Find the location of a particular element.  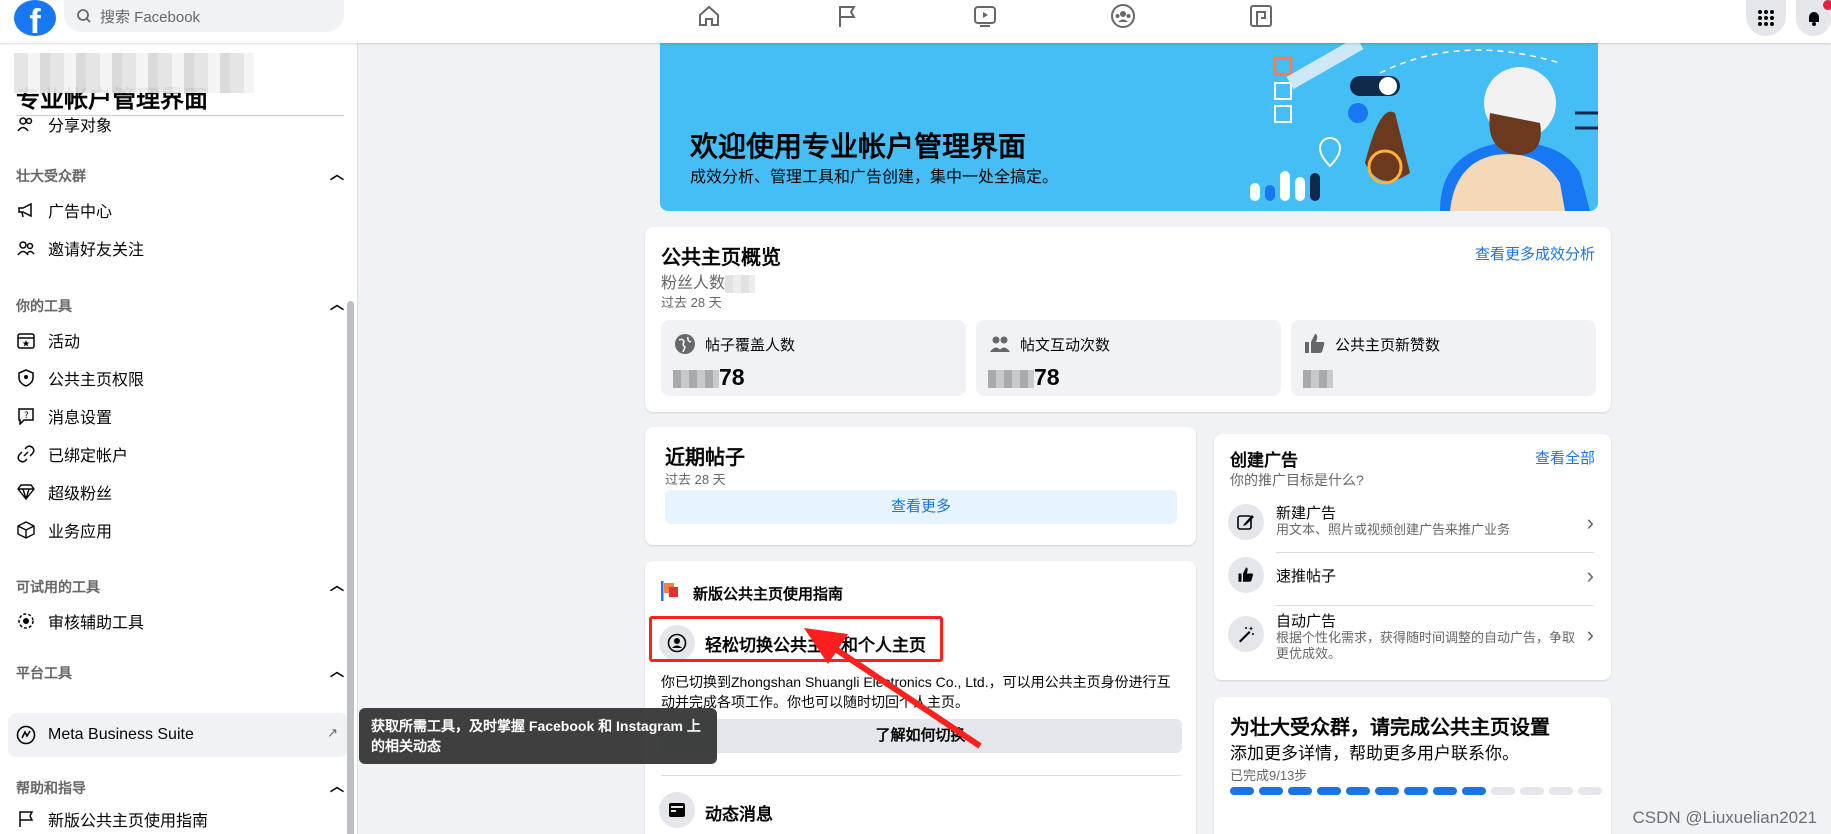

metric-label: 帖文互动次数 is located at coordinates (1065, 345).